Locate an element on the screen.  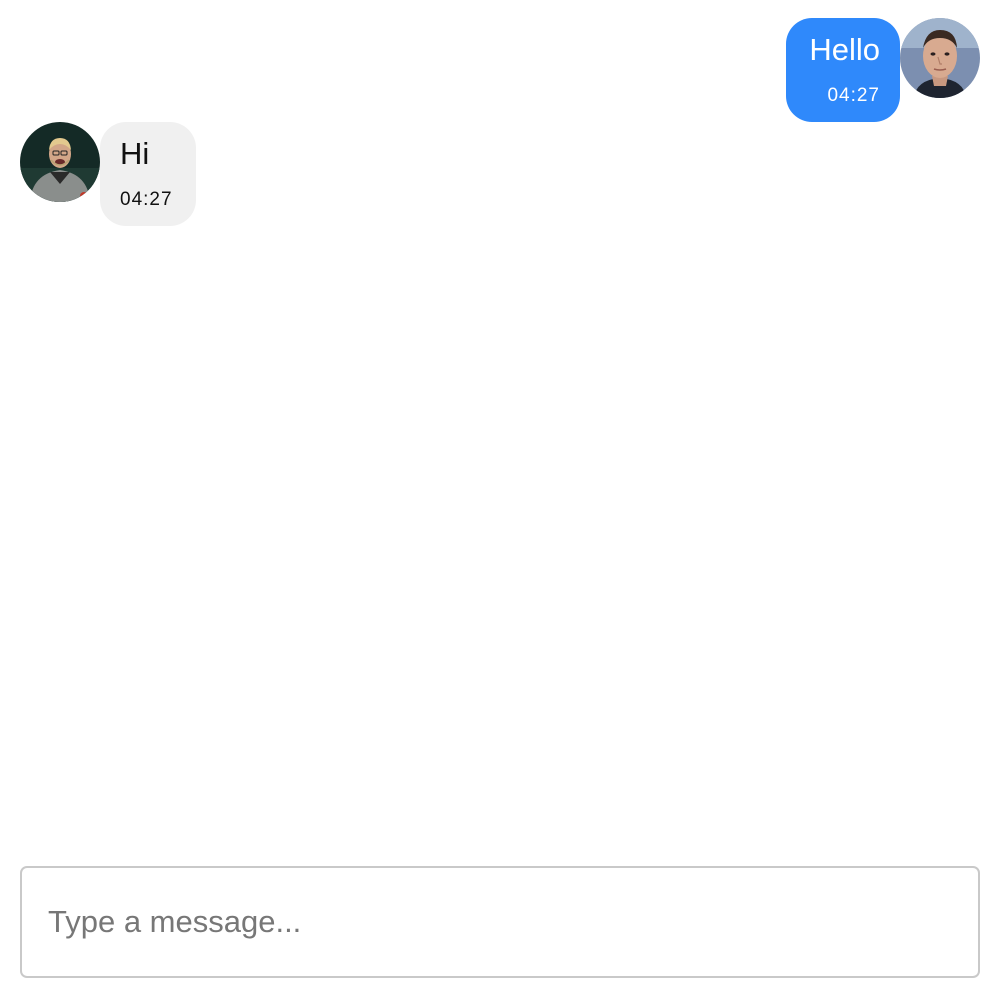
message-composer is located at coordinates (500, 922).